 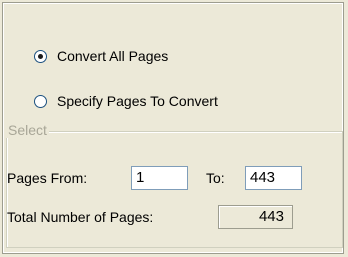 I want to click on radio-convert-all-pages: Convert All Pages, so click(x=101, y=56).